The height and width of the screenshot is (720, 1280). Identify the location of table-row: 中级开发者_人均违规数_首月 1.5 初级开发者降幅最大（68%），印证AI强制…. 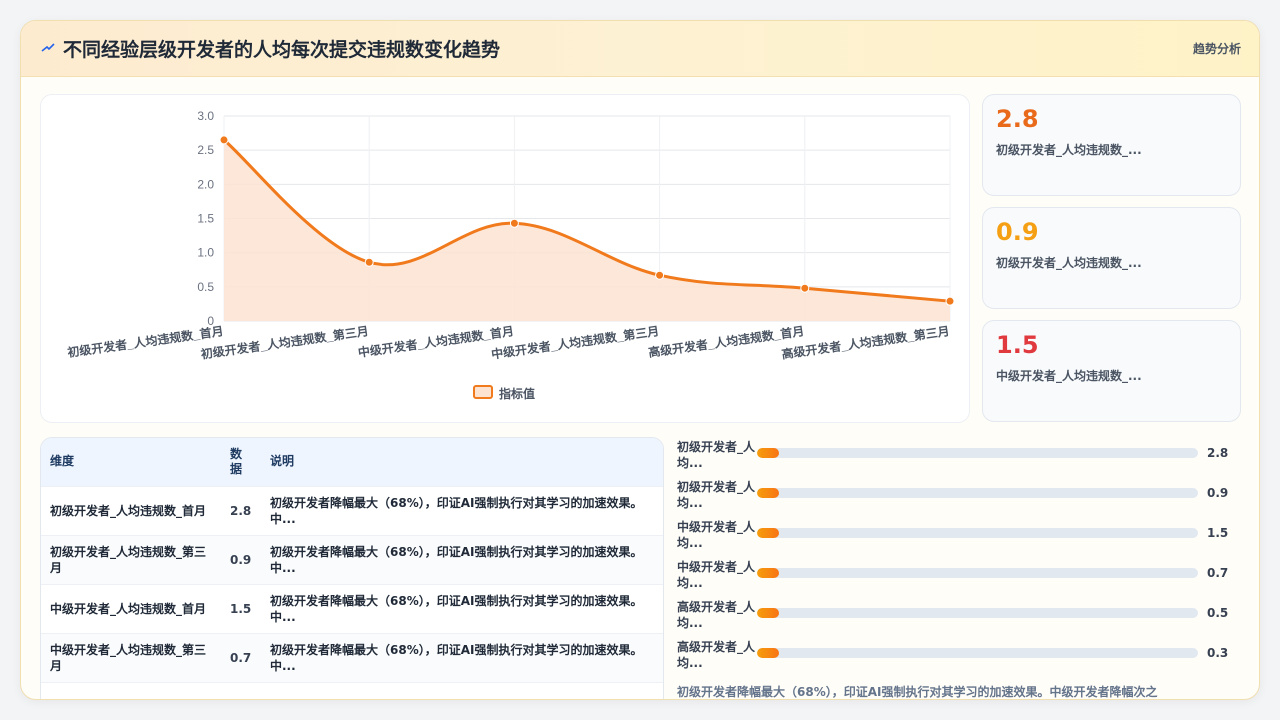
(352, 608).